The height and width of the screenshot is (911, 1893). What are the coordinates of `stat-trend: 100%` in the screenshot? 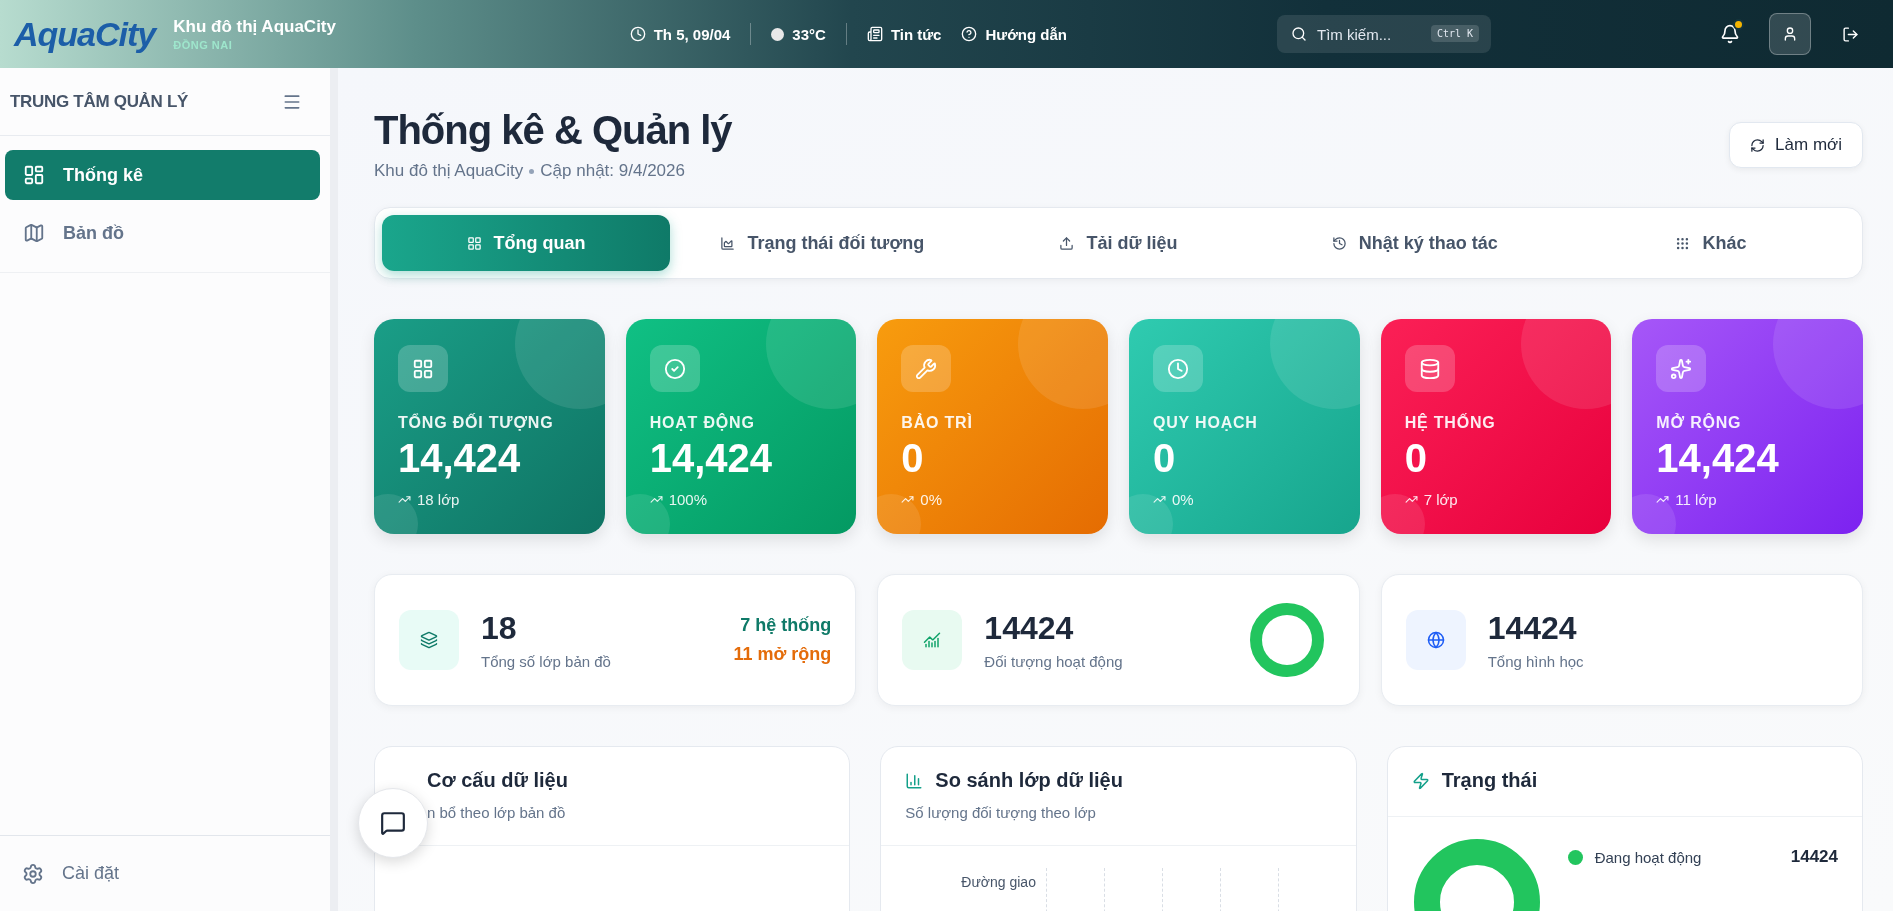 It's located at (741, 499).